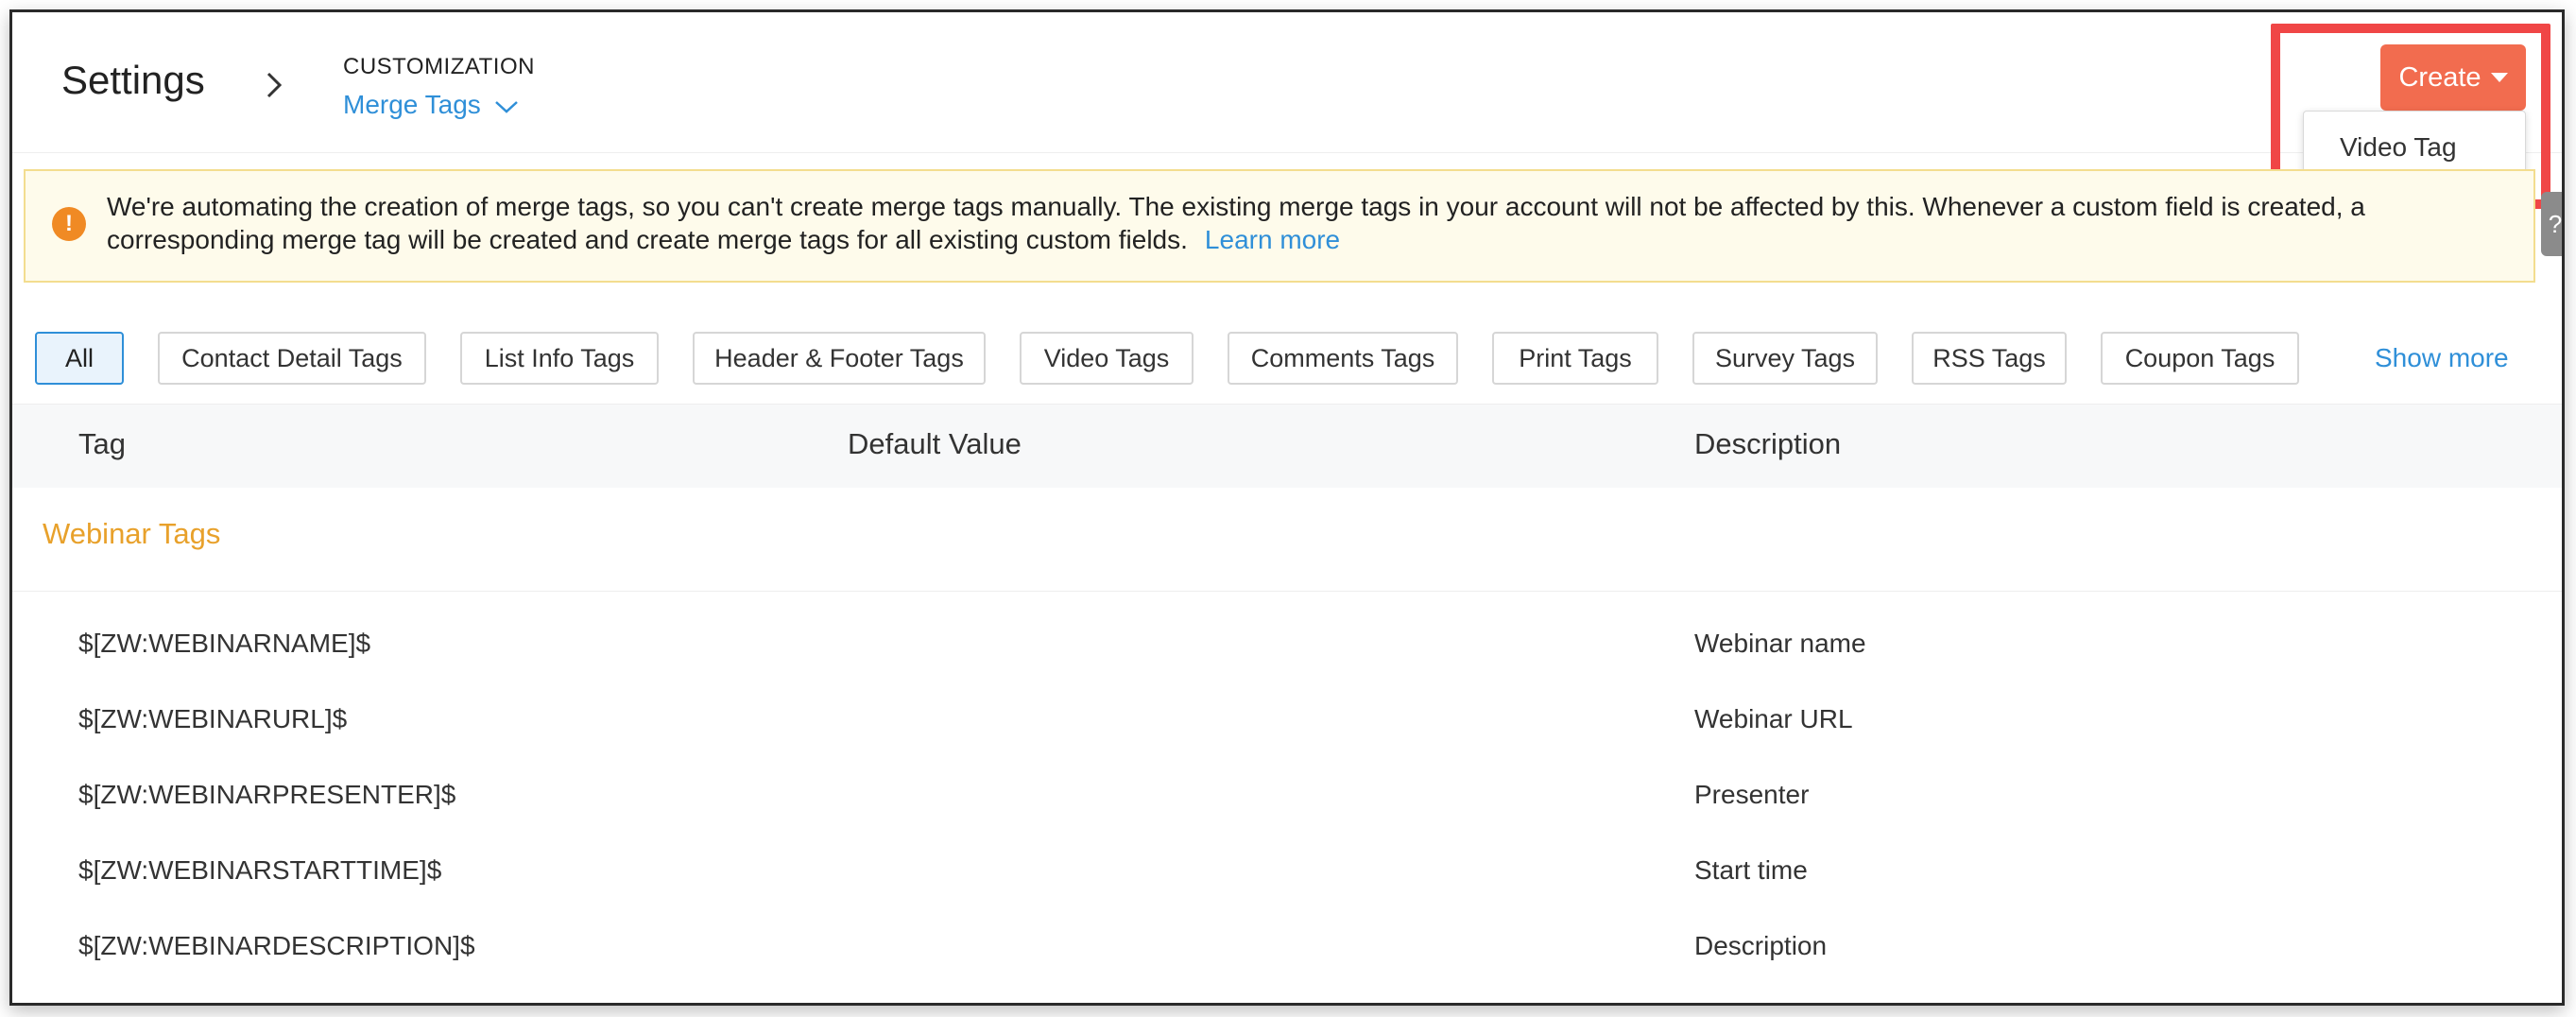 Image resolution: width=2576 pixels, height=1017 pixels. I want to click on chevron-right-icon, so click(274, 85).